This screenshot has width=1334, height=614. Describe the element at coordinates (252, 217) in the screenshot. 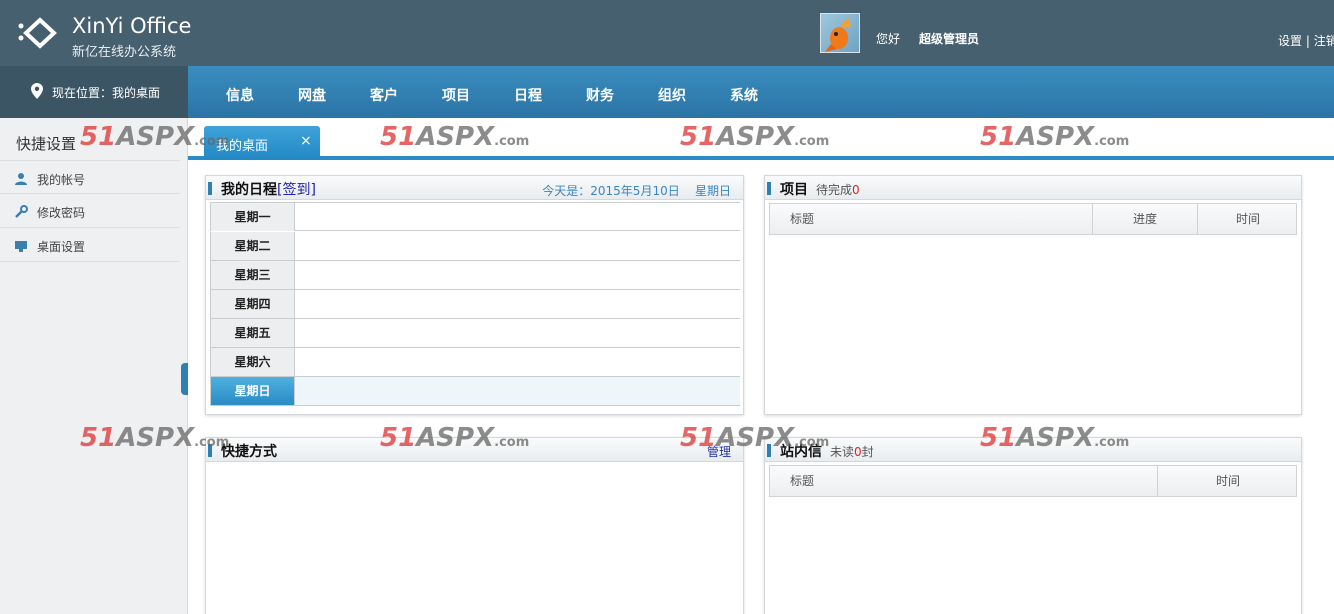

I see `day-label: 星期一` at that location.